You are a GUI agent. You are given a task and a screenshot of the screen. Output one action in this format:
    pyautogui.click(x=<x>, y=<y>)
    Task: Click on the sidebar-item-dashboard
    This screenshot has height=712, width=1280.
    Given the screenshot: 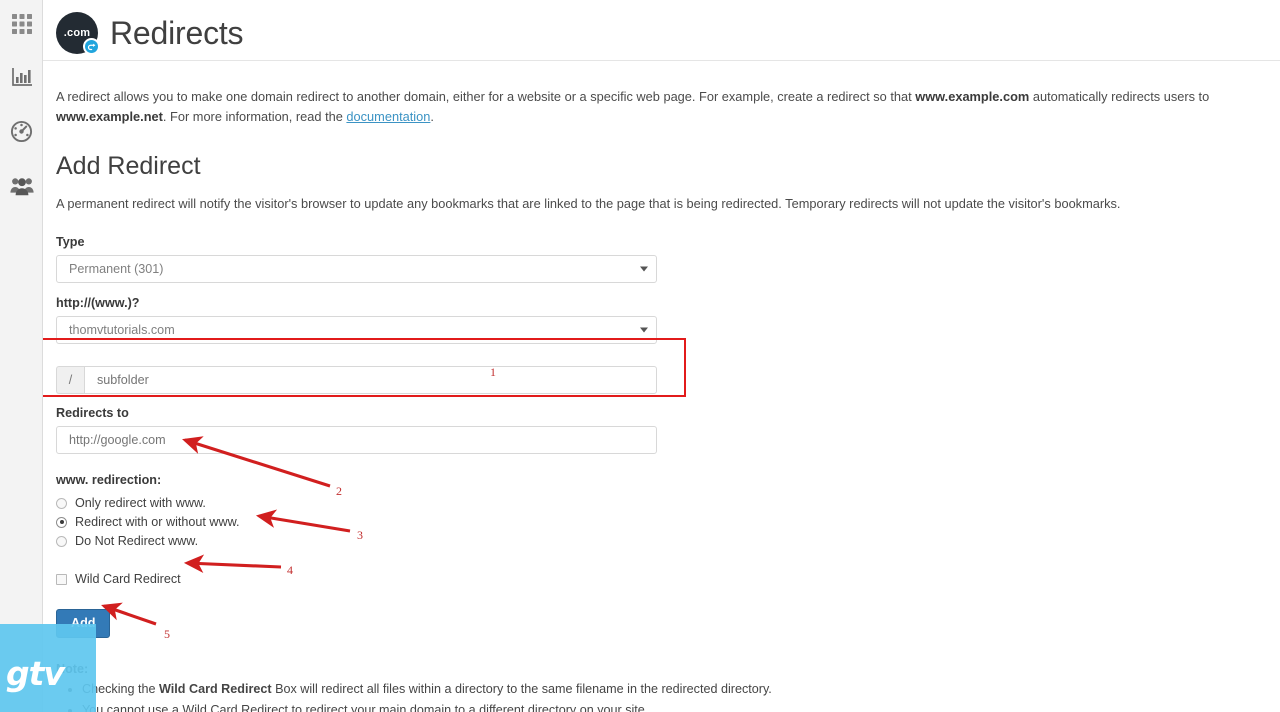 What is the action you would take?
    pyautogui.click(x=21, y=131)
    